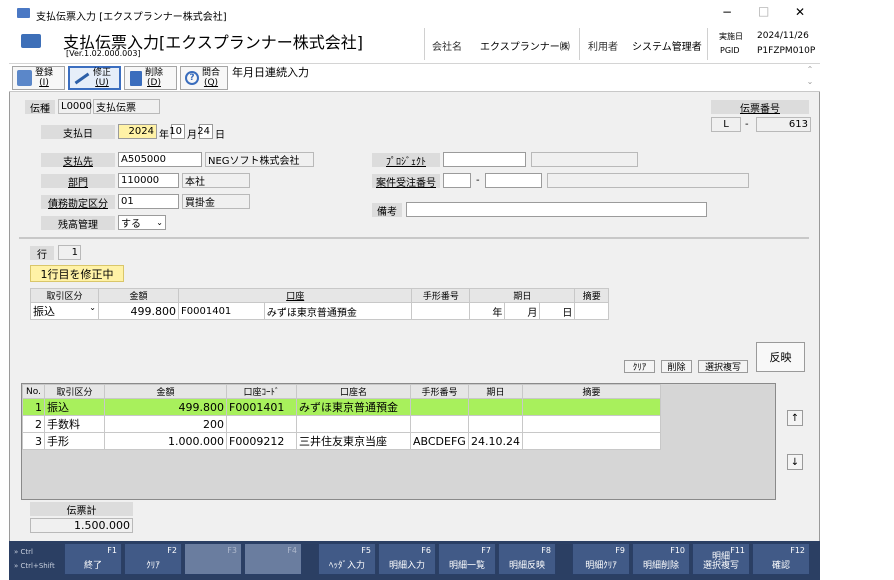  I want to click on day-input: 24, so click(205, 131).